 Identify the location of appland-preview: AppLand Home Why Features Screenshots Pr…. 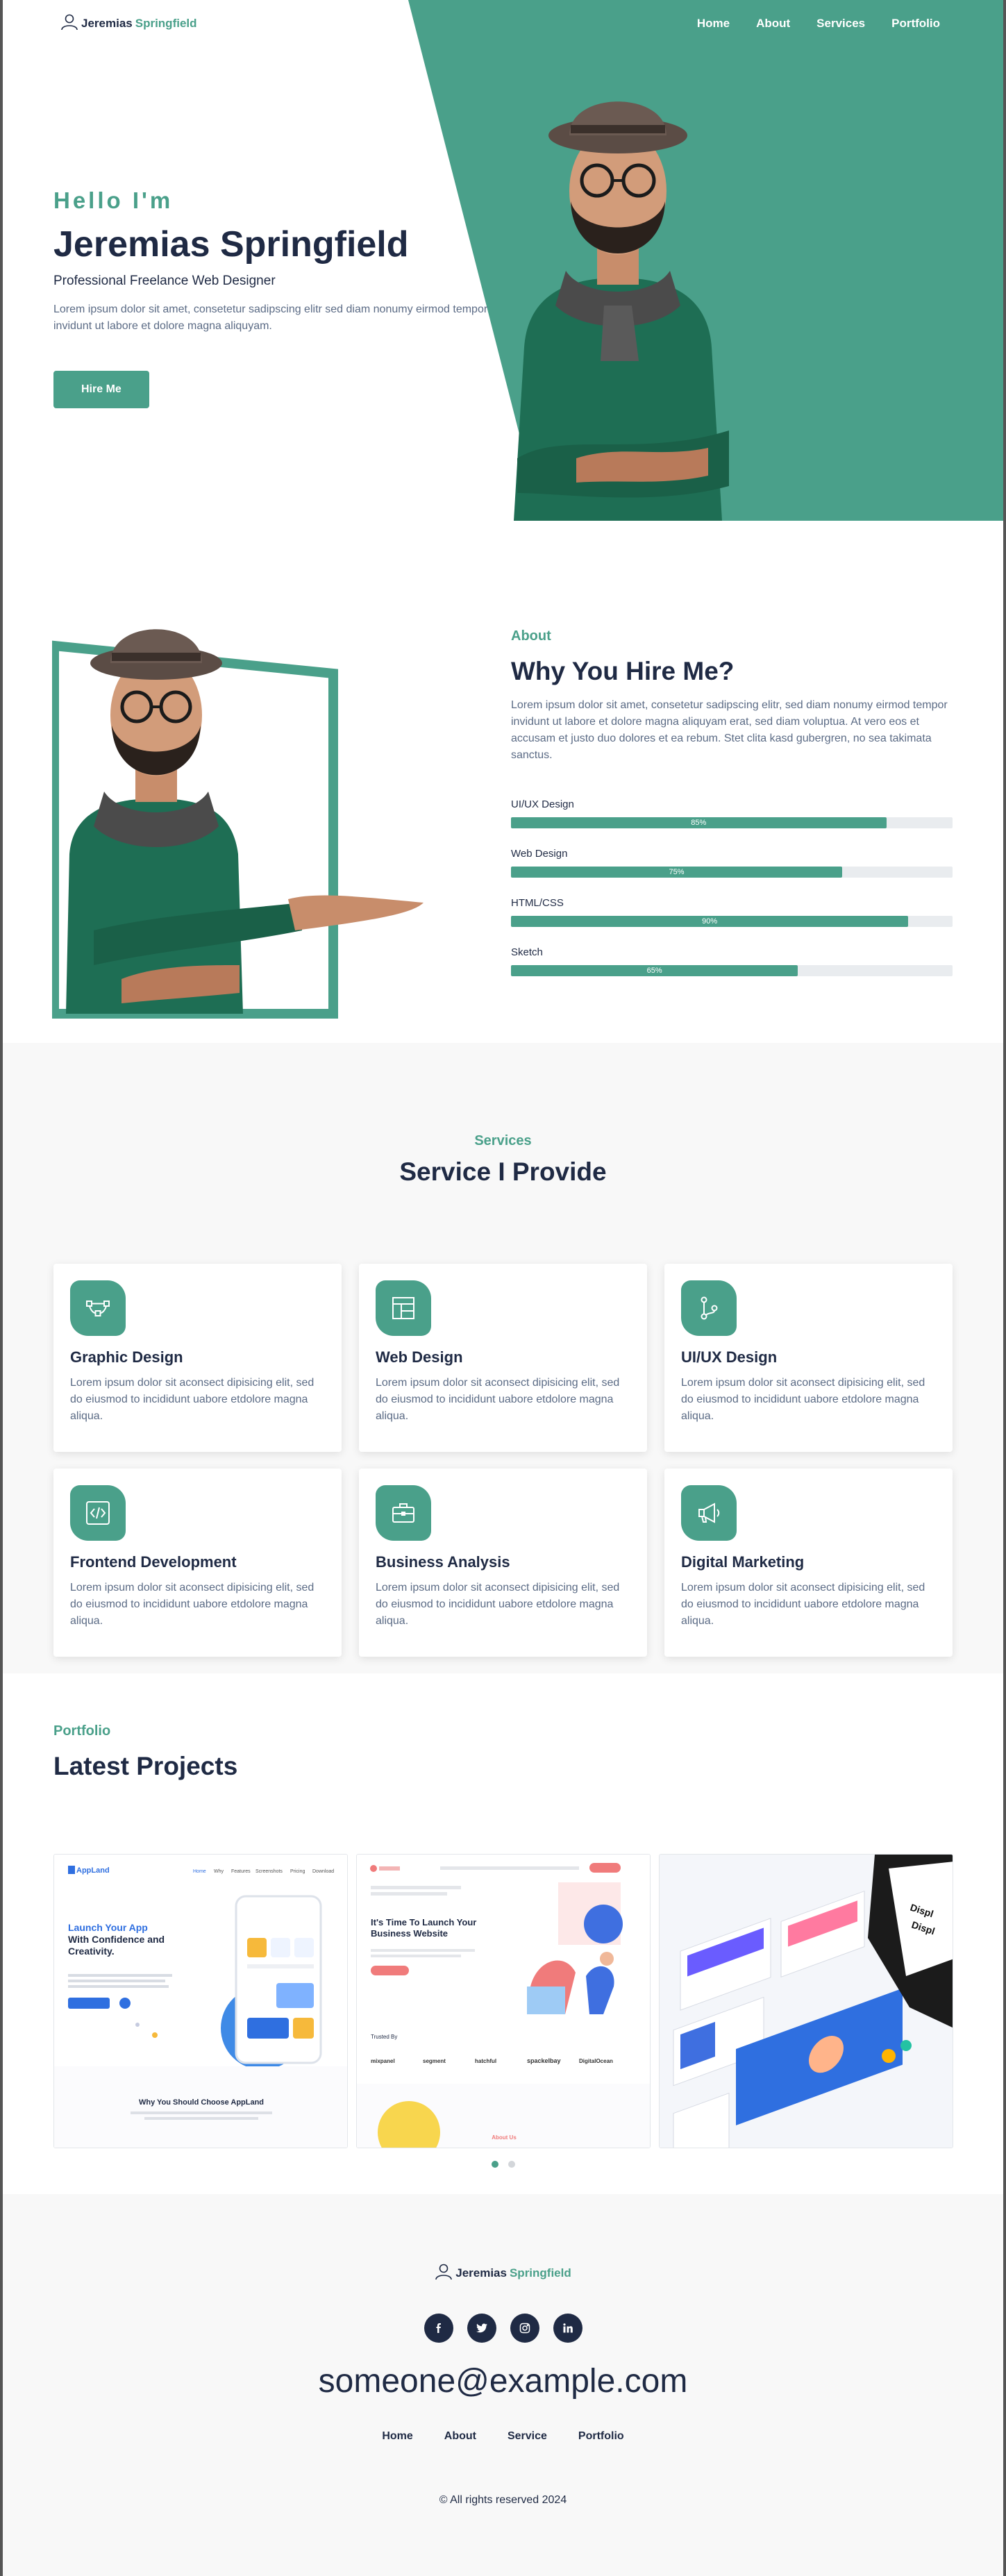
(200, 2001).